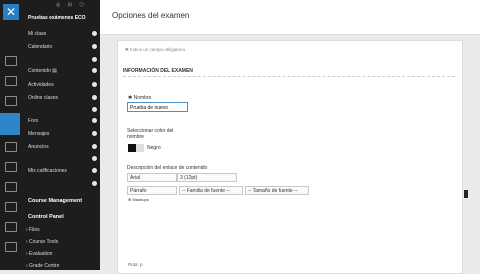 This screenshot has width=480, height=274. Describe the element at coordinates (211, 190) in the screenshot. I see `font-family-select: -- Familia de fuente --` at that location.